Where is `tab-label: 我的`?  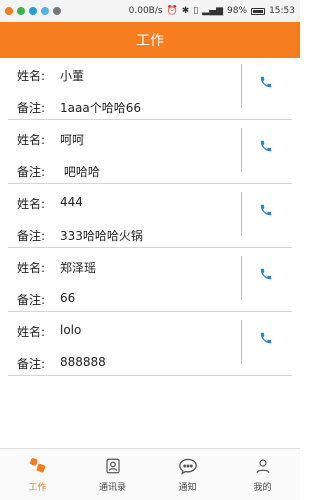
tab-label: 我的 is located at coordinates (262, 488).